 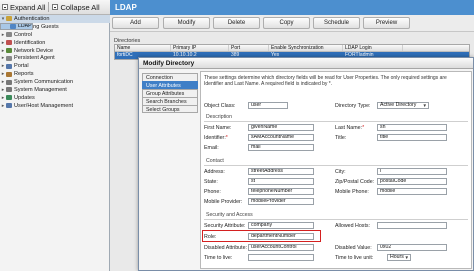 What do you see at coordinates (55, 90) in the screenshot?
I see `tree-item-system-management: ▸ System Management` at bounding box center [55, 90].